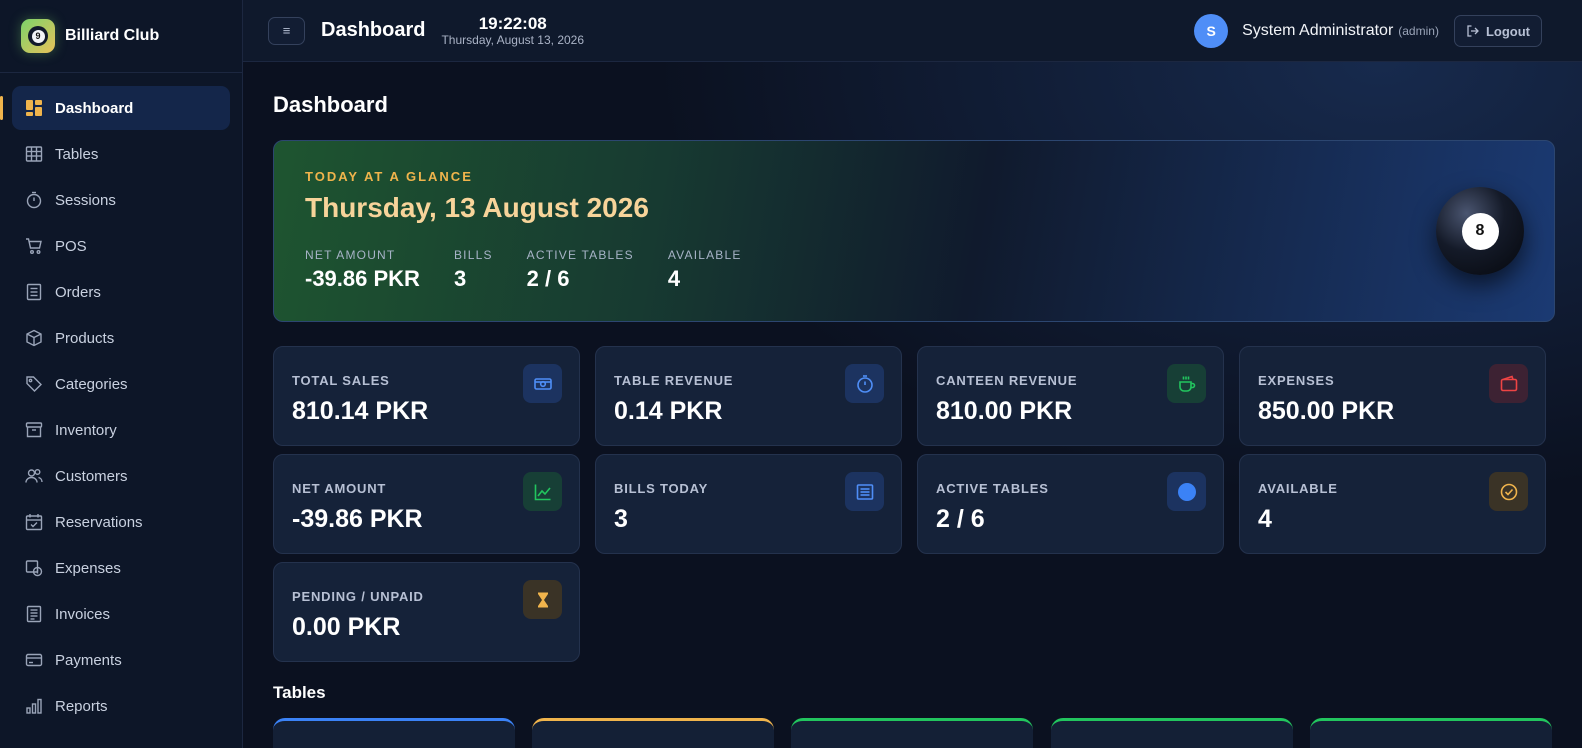  What do you see at coordinates (373, 30) in the screenshot?
I see `topbar-title: Dashboard` at bounding box center [373, 30].